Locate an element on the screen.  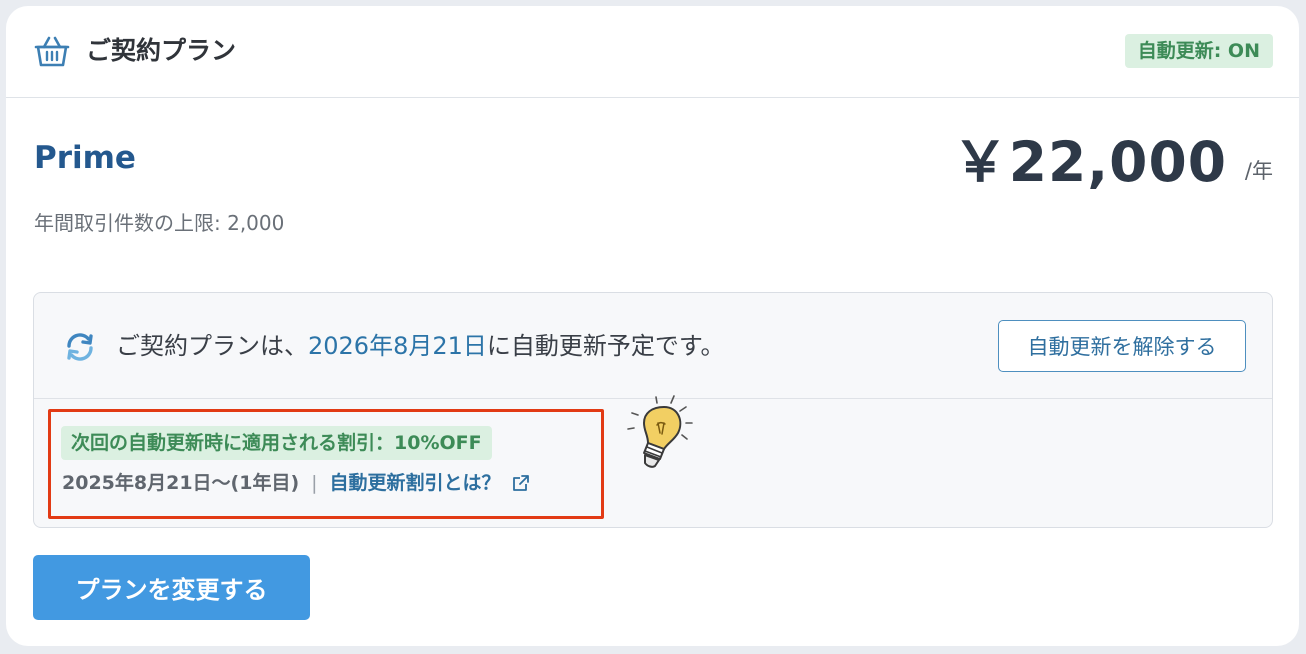
external-link-icon is located at coordinates (521, 483).